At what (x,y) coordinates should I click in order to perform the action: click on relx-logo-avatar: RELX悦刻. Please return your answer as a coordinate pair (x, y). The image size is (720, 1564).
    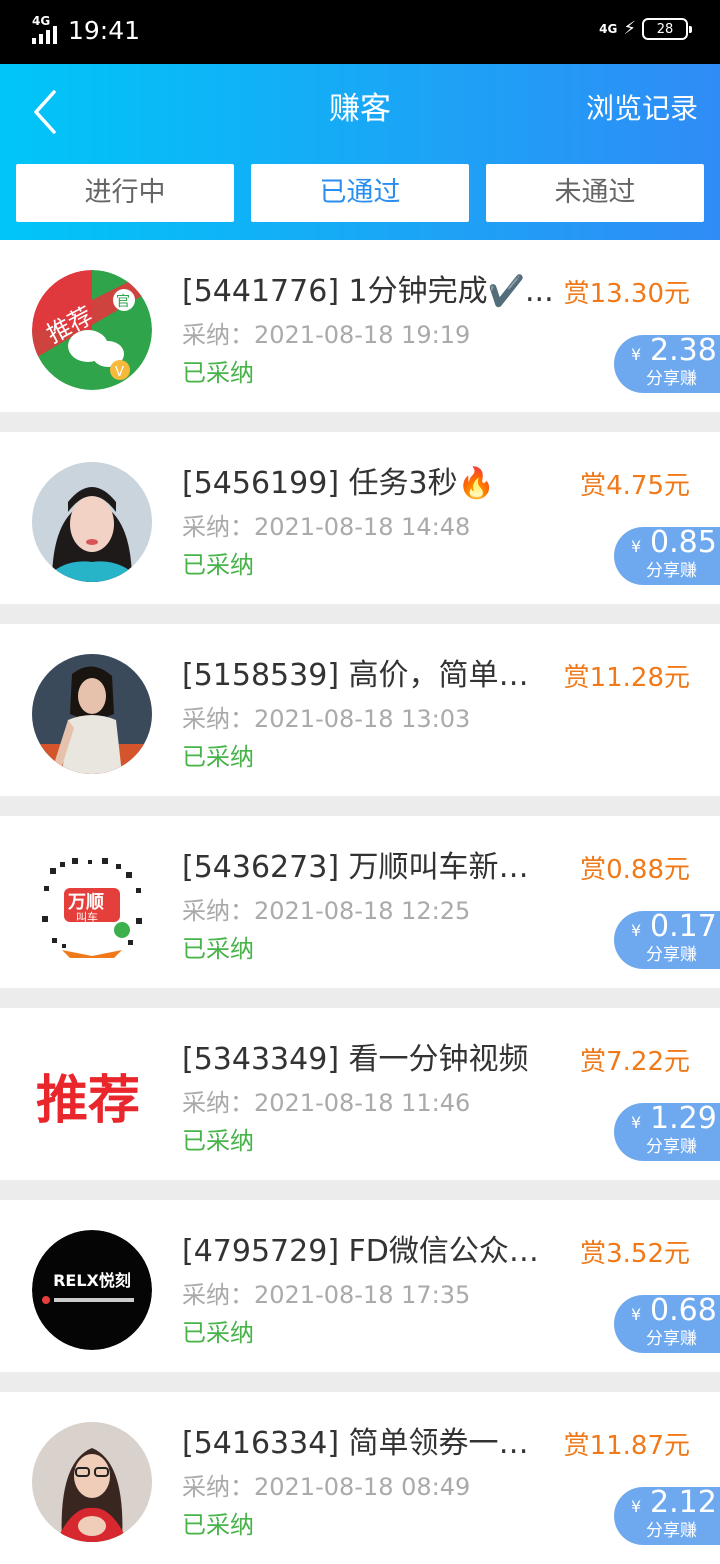
    Looking at the image, I should click on (92, 1290).